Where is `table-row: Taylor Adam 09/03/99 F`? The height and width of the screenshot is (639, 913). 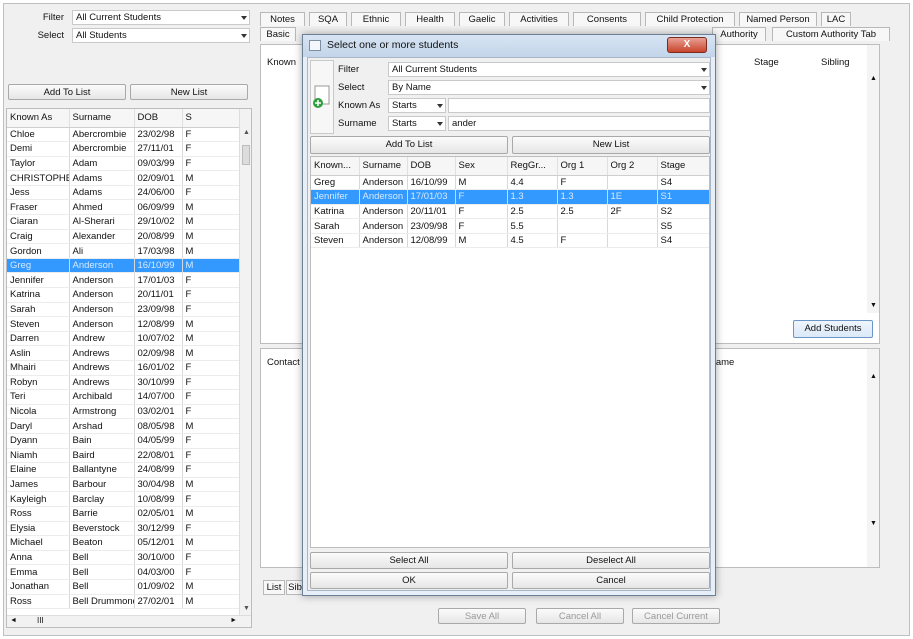 table-row: Taylor Adam 09/03/99 F is located at coordinates (124, 164).